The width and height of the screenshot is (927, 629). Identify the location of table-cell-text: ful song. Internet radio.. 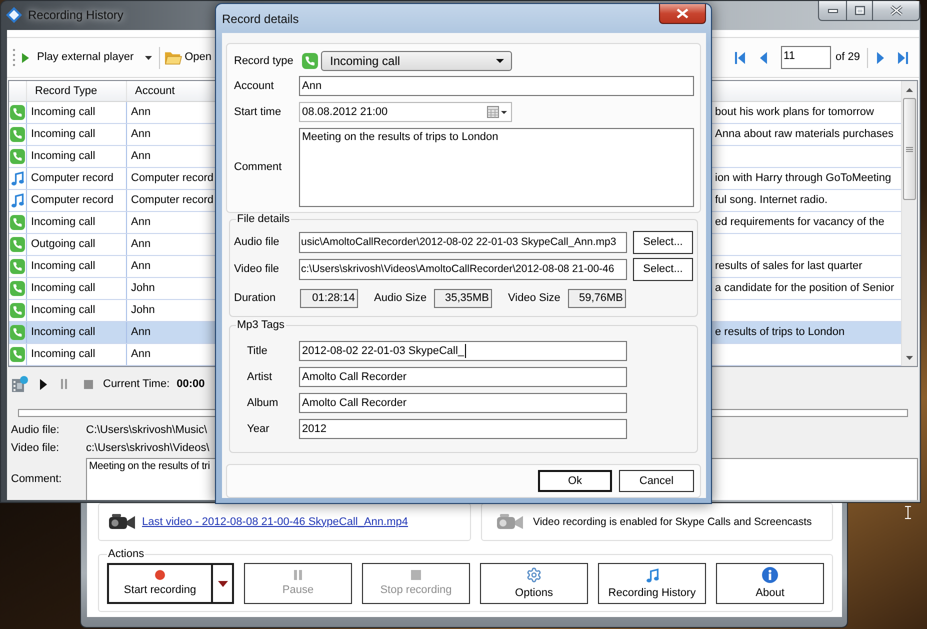
(771, 200).